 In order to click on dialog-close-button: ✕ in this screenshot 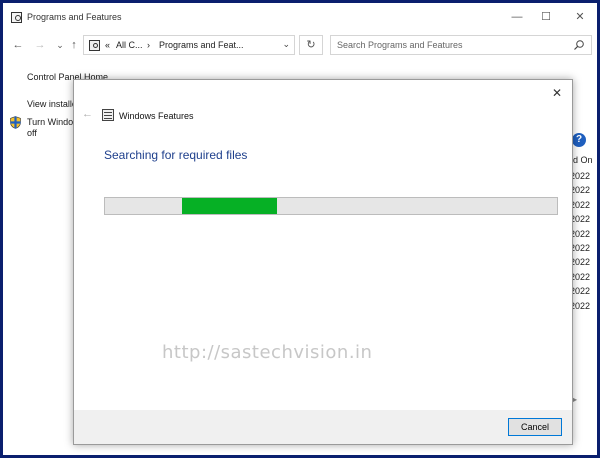, I will do `click(557, 93)`.